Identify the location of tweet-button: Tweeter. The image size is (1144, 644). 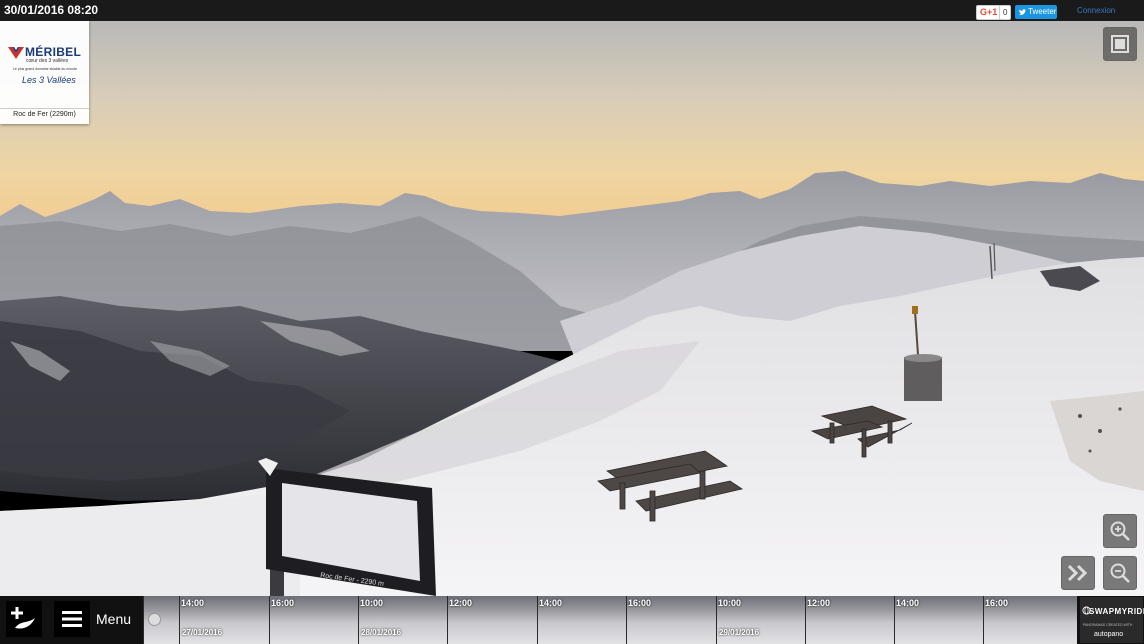
(1036, 12).